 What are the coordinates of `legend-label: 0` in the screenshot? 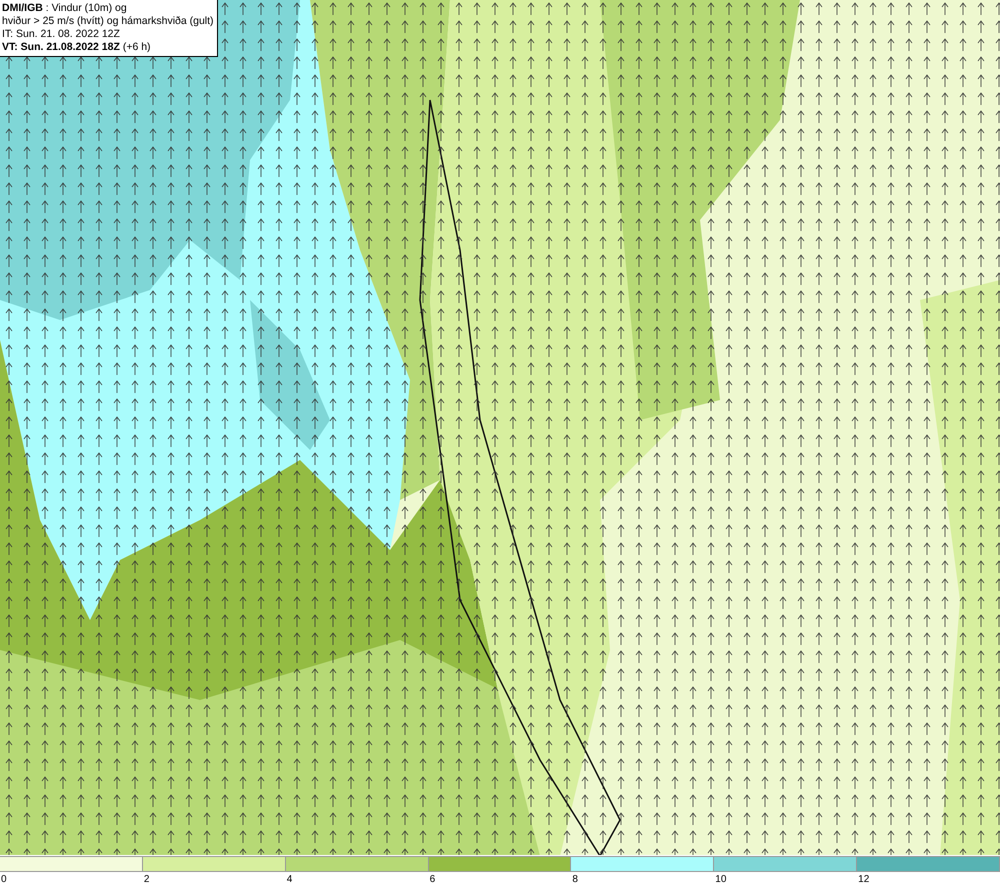 It's located at (3, 880).